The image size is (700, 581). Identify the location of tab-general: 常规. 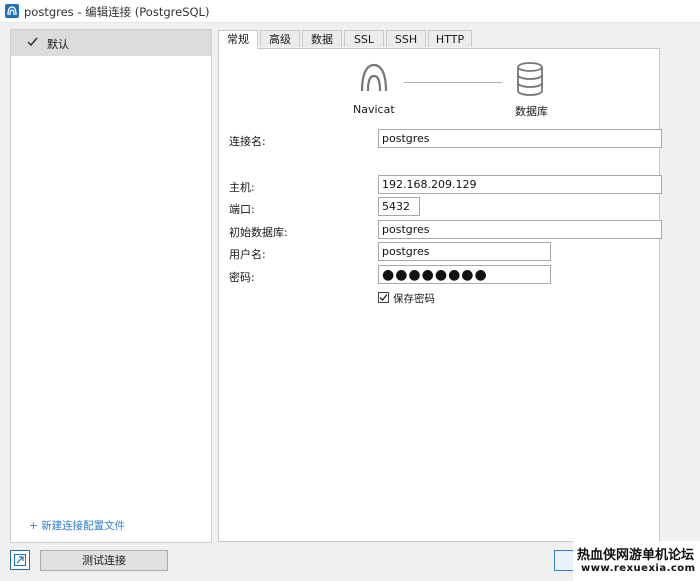
(238, 39).